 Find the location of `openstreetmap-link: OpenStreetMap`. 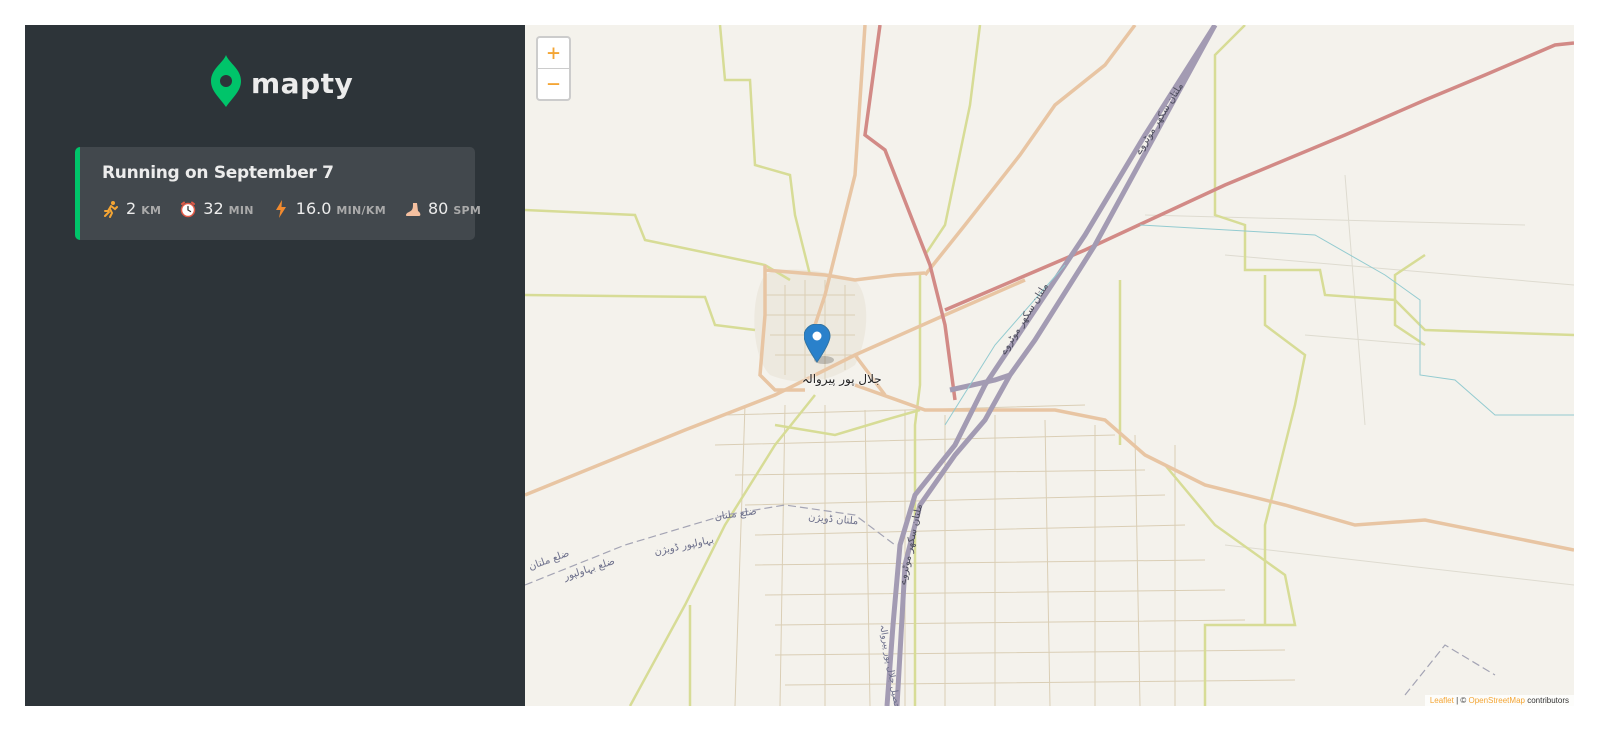

openstreetmap-link: OpenStreetMap is located at coordinates (1496, 700).